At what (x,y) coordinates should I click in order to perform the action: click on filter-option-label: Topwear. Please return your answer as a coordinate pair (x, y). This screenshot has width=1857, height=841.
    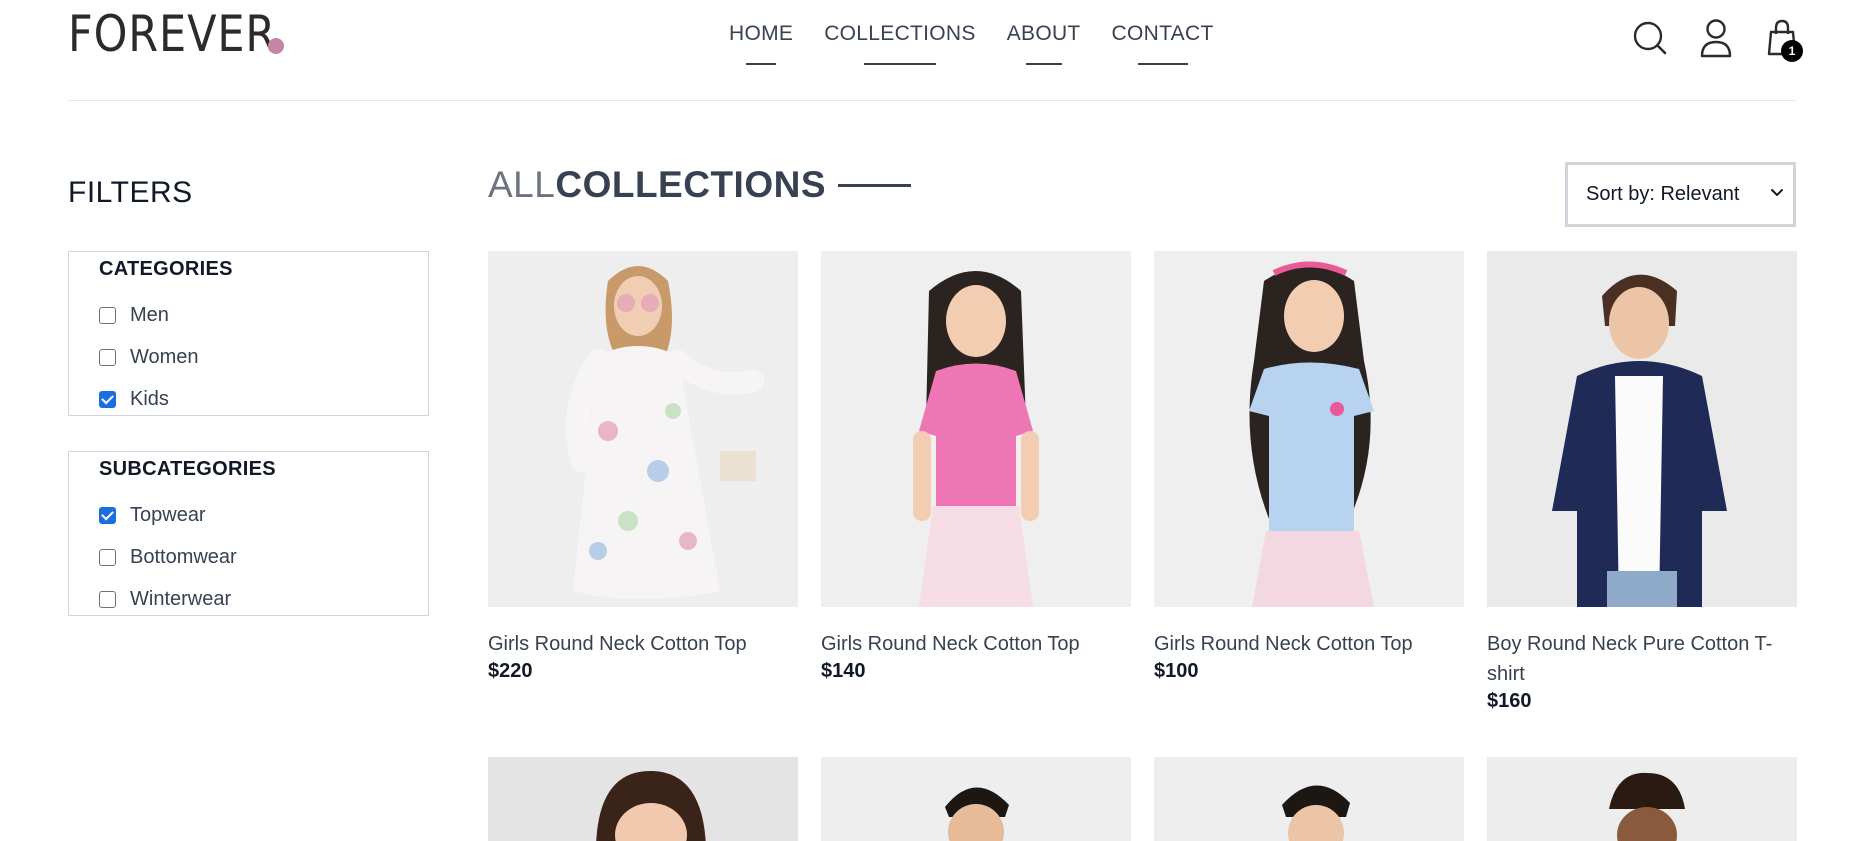
    Looking at the image, I should click on (168, 515).